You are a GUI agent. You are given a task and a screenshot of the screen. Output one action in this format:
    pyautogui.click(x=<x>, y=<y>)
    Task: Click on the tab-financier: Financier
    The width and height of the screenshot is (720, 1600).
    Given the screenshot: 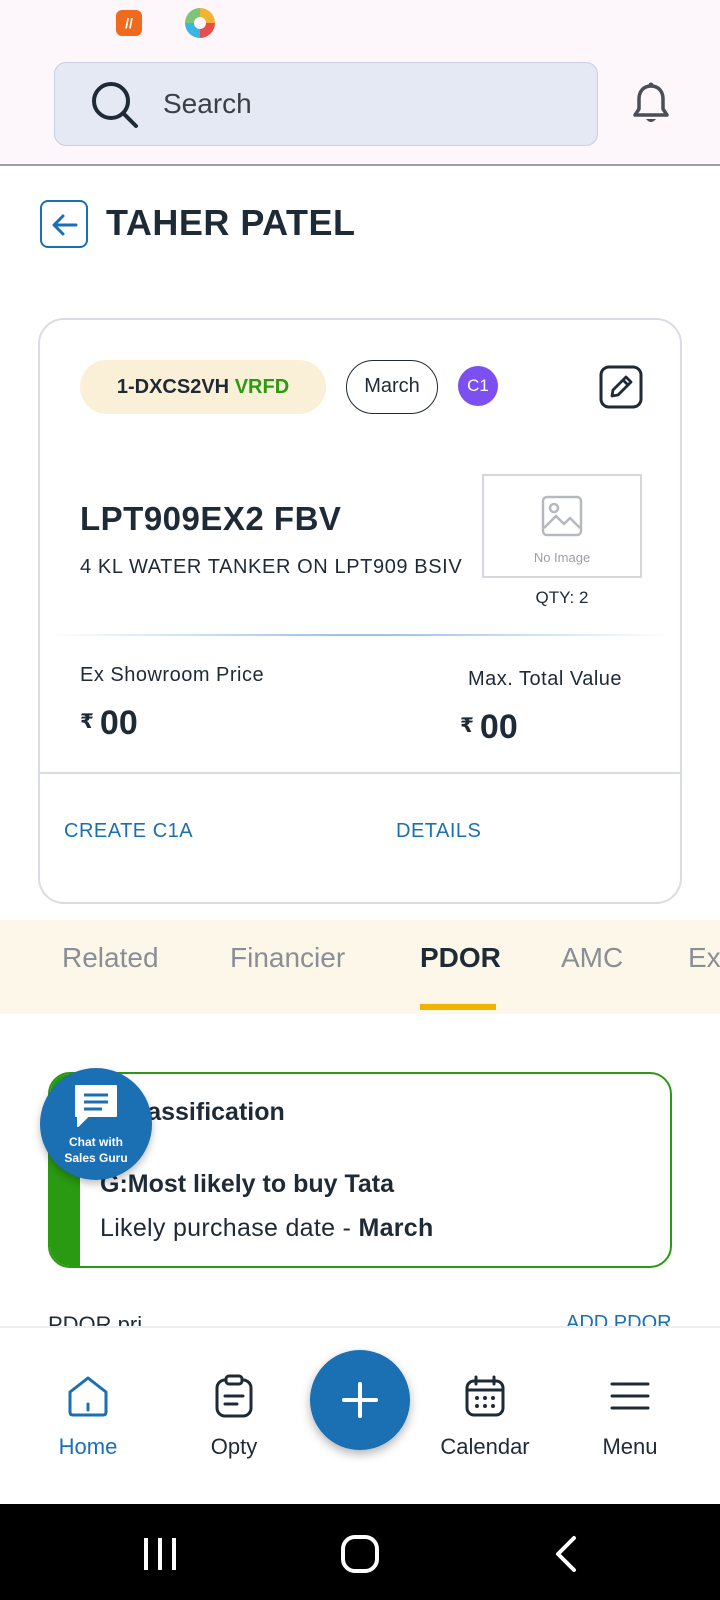 What is the action you would take?
    pyautogui.click(x=287, y=958)
    